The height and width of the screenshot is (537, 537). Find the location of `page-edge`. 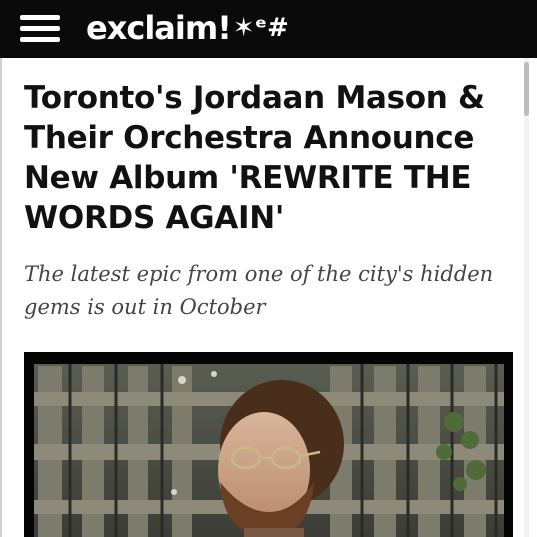

page-edge is located at coordinates (1, 297).